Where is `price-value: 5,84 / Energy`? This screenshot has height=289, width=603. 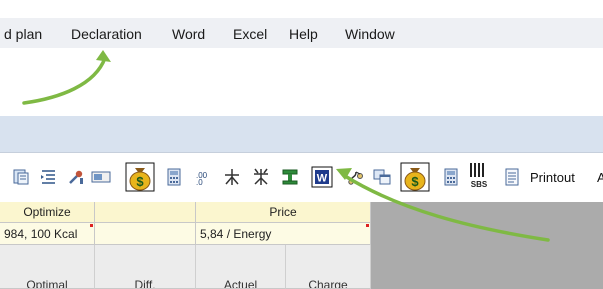 price-value: 5,84 / Energy is located at coordinates (283, 234).